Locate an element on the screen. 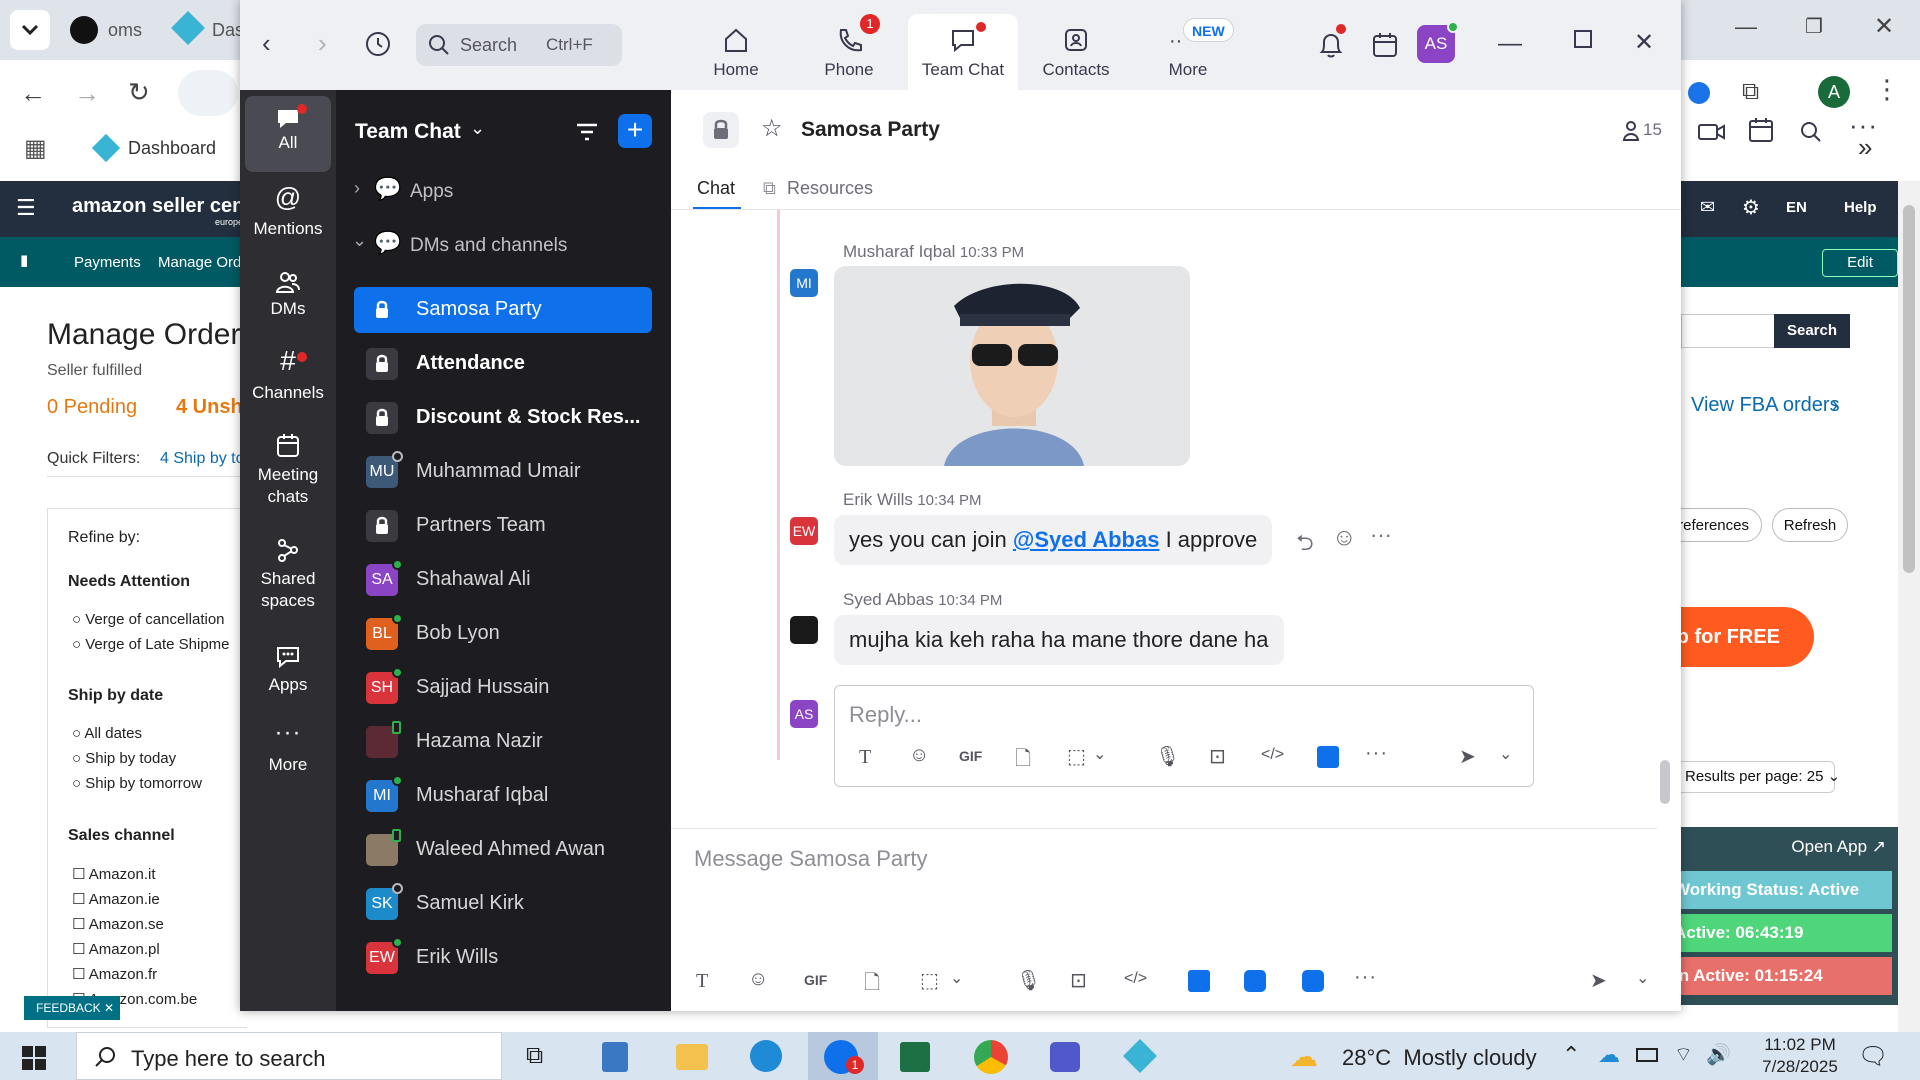  avatar: MI is located at coordinates (804, 283).